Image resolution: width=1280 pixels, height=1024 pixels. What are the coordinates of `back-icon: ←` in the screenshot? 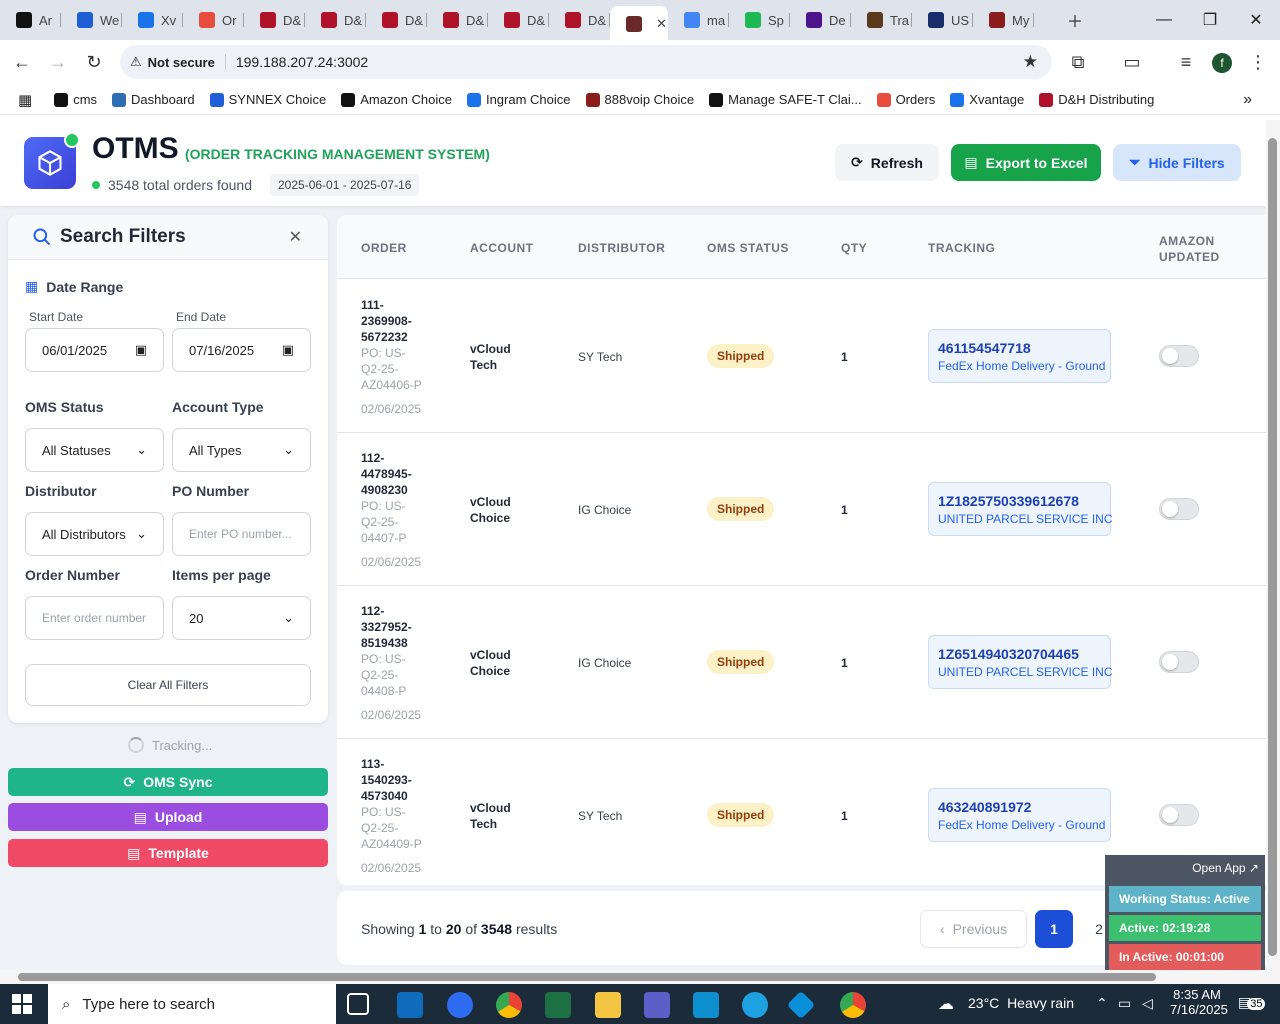 It's located at (22, 63).